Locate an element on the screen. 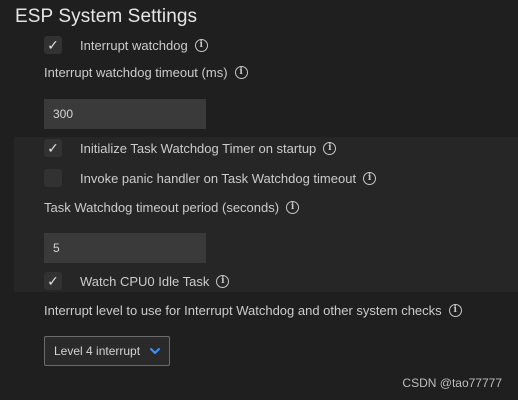 This screenshot has height=400, width=518. interrupt-watchdog-setting: ✓ Interrupt watchdog i is located at coordinates (126, 45).